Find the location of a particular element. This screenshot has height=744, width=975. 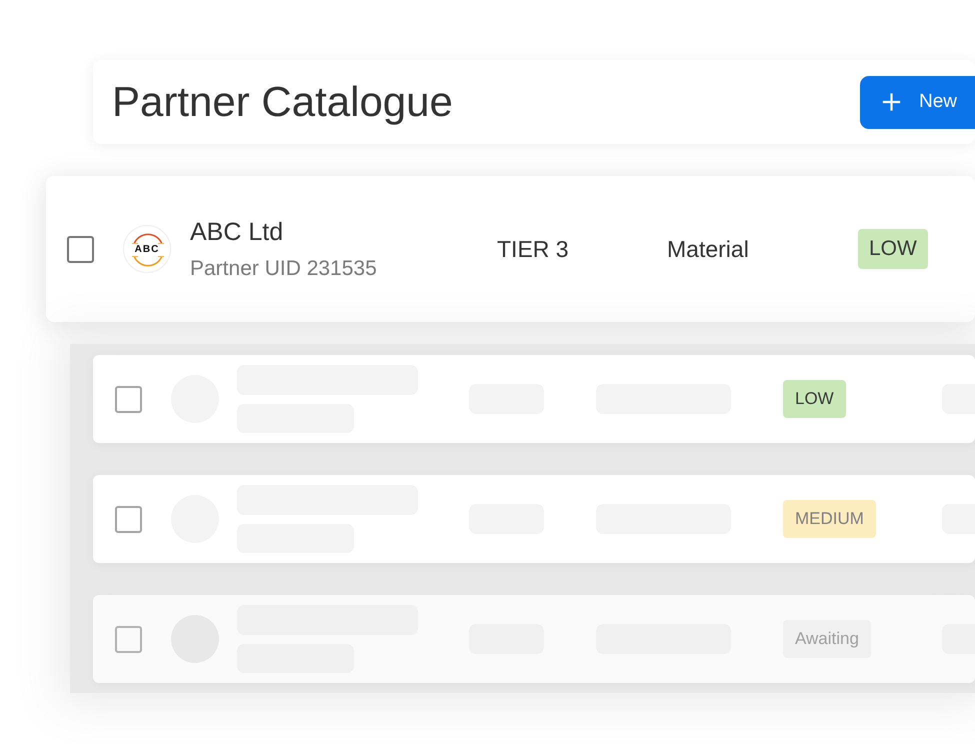

partner-name: ABC Ltd is located at coordinates (237, 232).